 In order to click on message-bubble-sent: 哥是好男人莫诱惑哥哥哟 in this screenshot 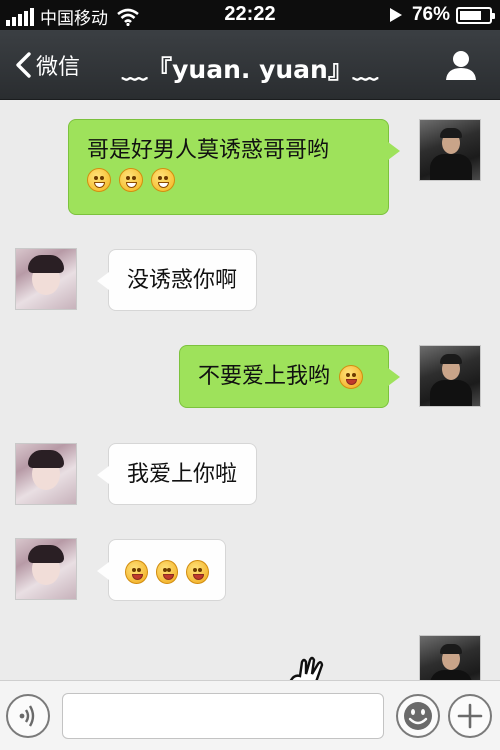, I will do `click(234, 167)`.